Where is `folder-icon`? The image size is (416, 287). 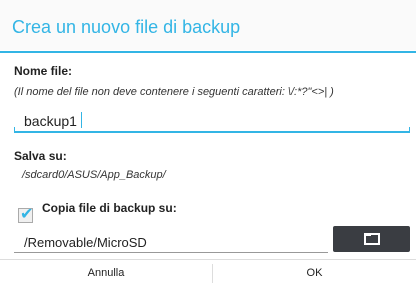
folder-icon is located at coordinates (372, 239).